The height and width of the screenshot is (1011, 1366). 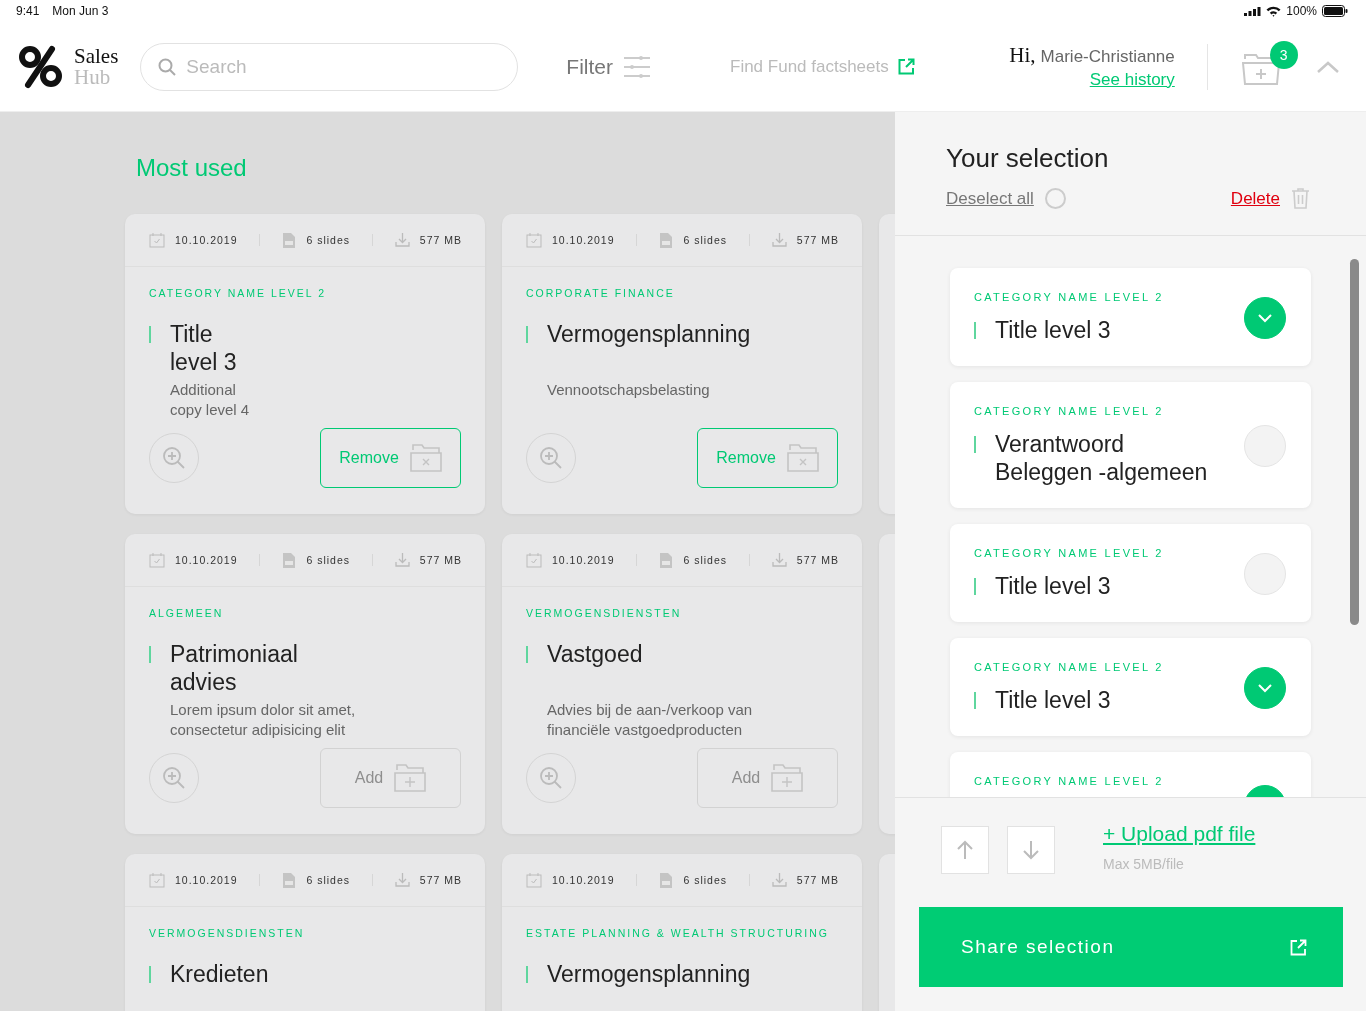 I want to click on select-circle, so click(x=1055, y=198).